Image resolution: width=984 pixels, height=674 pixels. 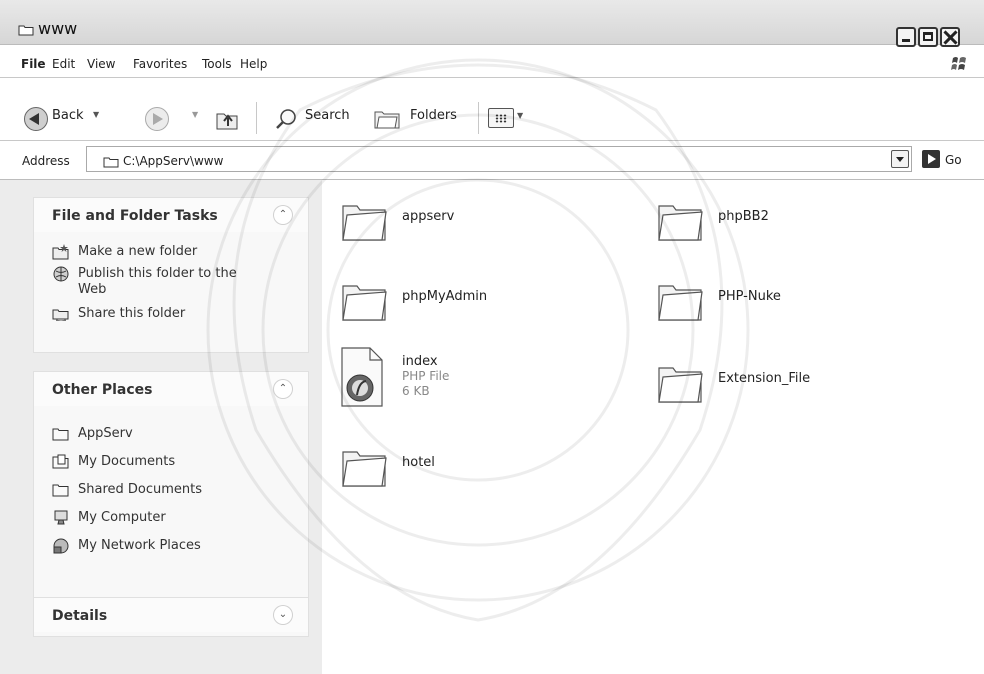 I want to click on place-my-documents: My Documents, so click(x=177, y=463).